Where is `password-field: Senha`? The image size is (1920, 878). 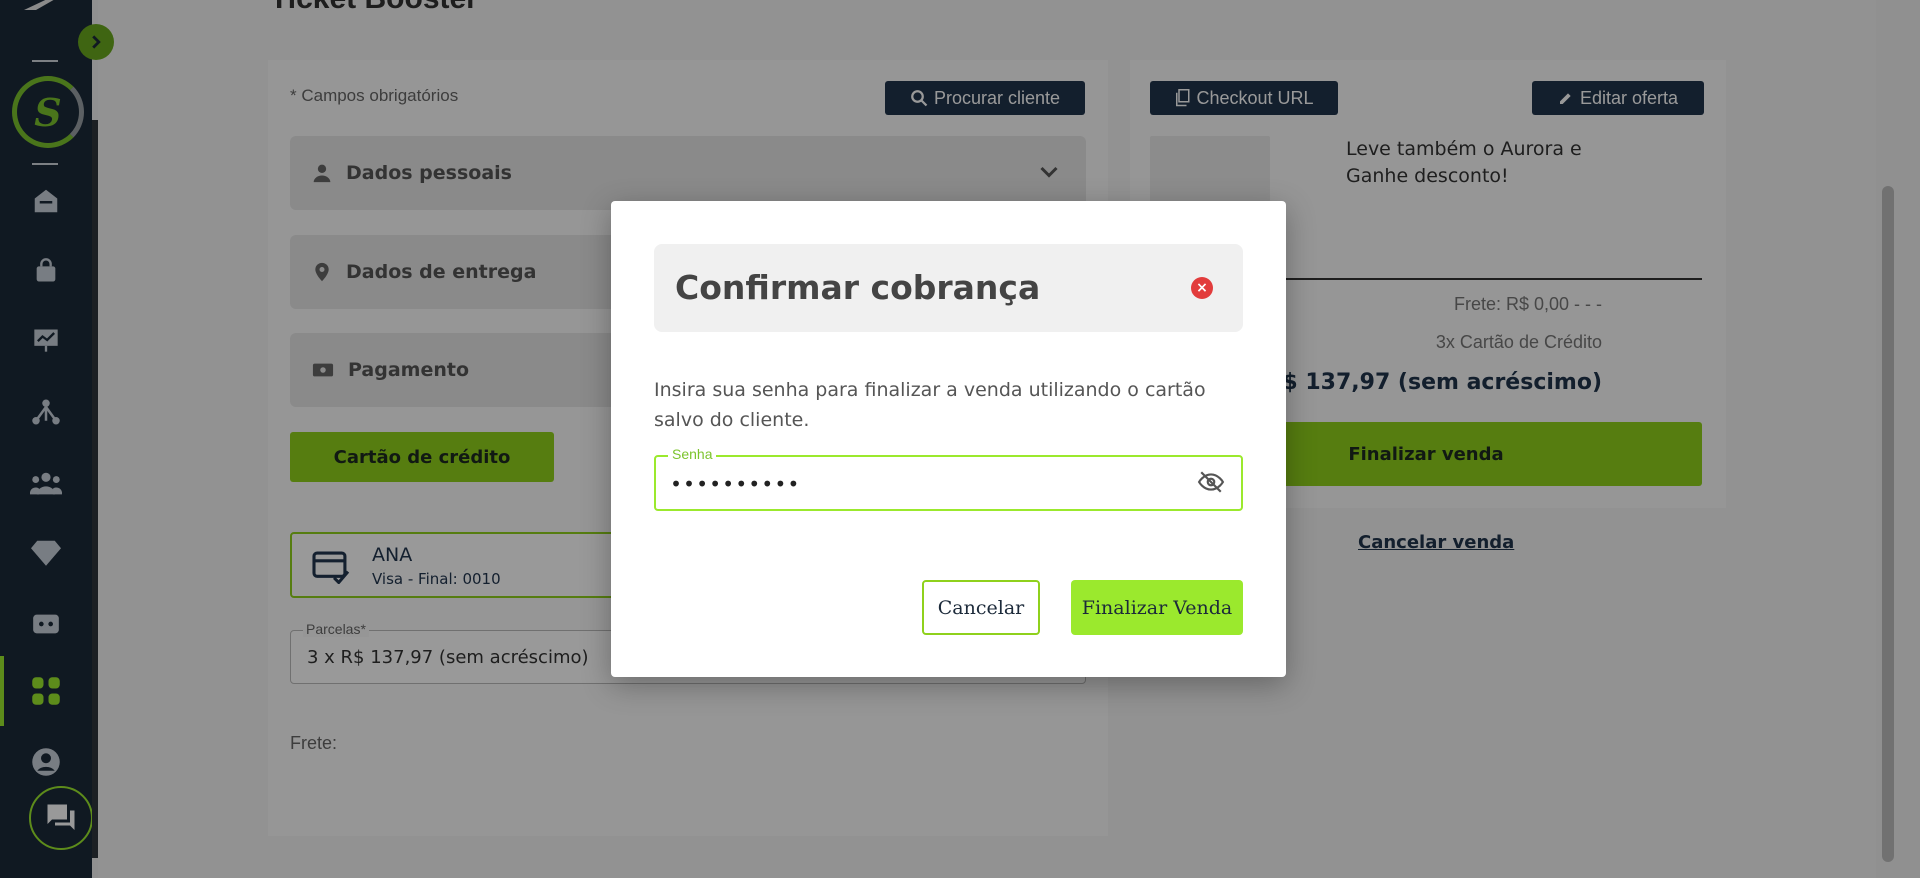 password-field: Senha is located at coordinates (948, 478).